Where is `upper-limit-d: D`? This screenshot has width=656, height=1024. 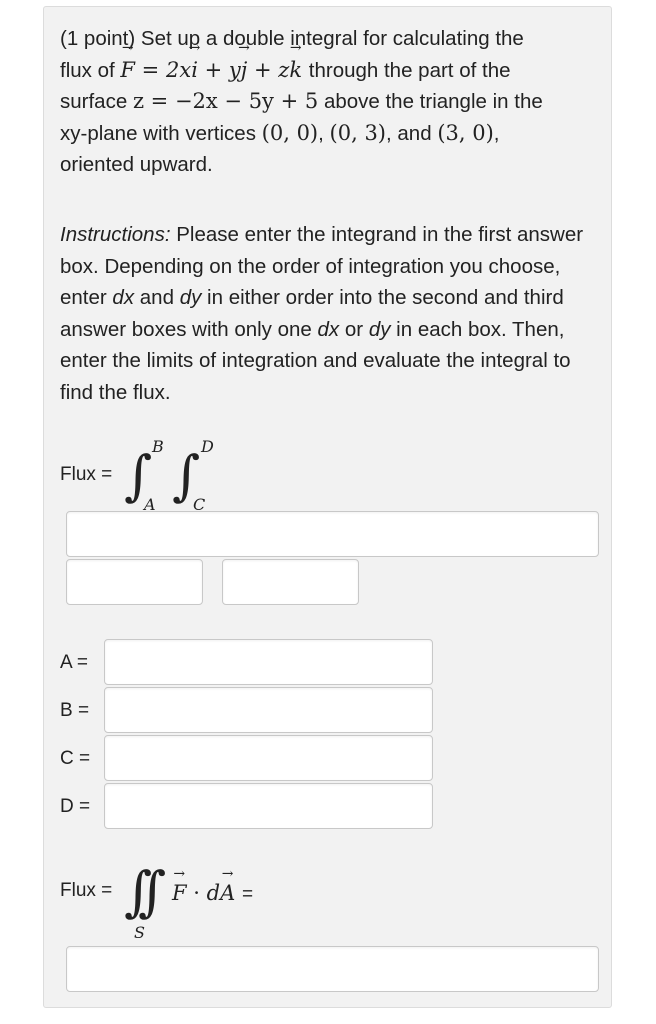 upper-limit-d: D is located at coordinates (207, 446).